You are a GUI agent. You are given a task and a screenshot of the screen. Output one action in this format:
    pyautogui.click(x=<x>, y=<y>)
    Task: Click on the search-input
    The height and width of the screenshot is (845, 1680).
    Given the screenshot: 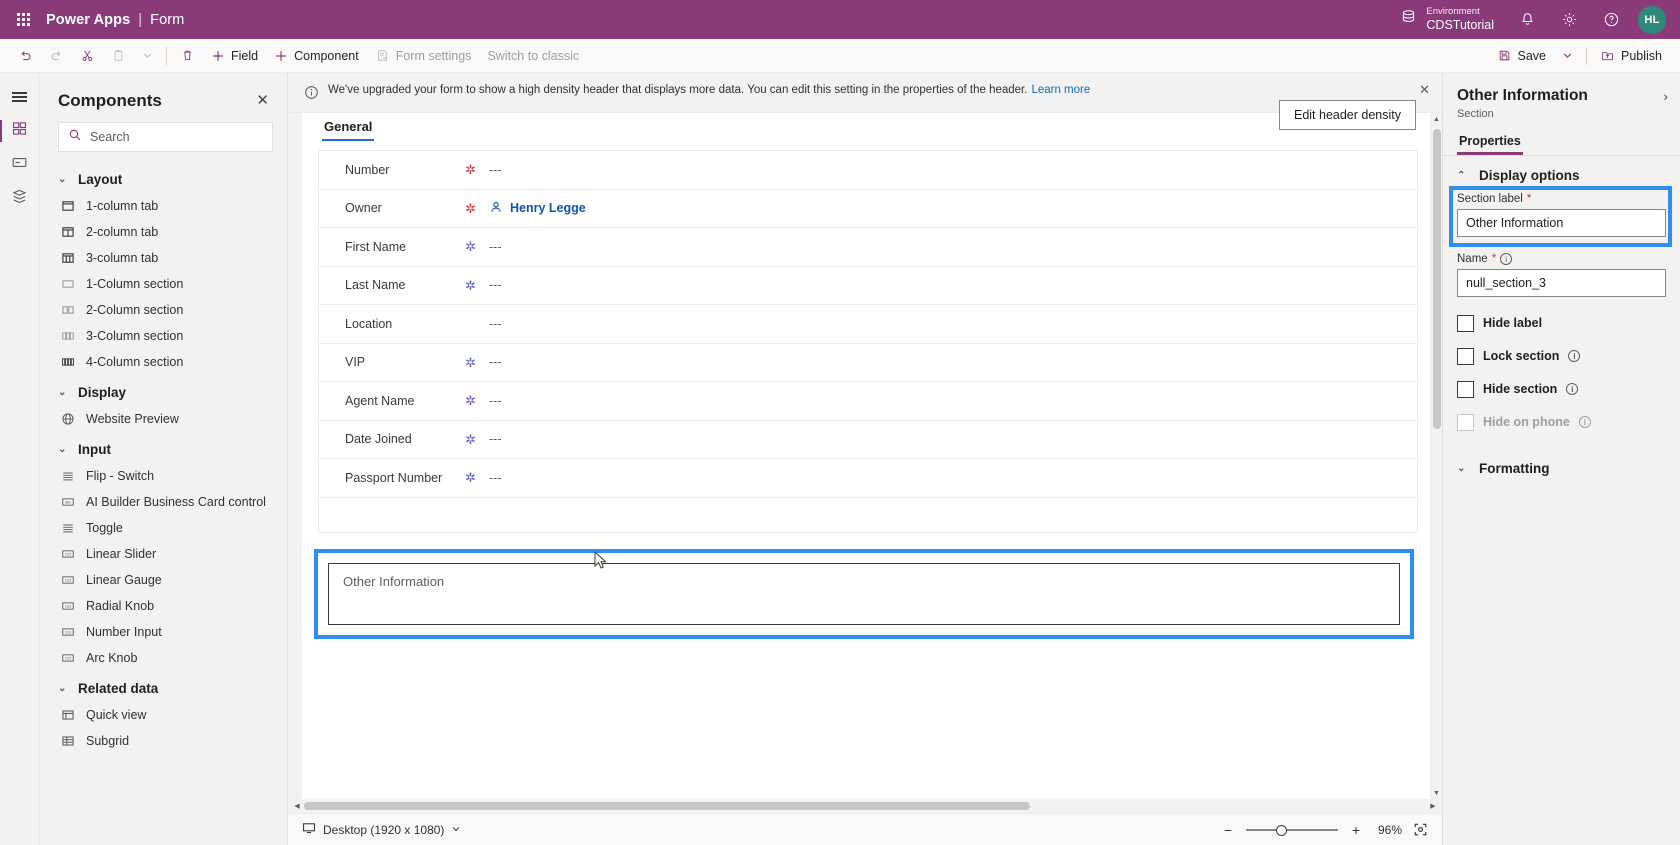 What is the action you would take?
    pyautogui.click(x=176, y=137)
    